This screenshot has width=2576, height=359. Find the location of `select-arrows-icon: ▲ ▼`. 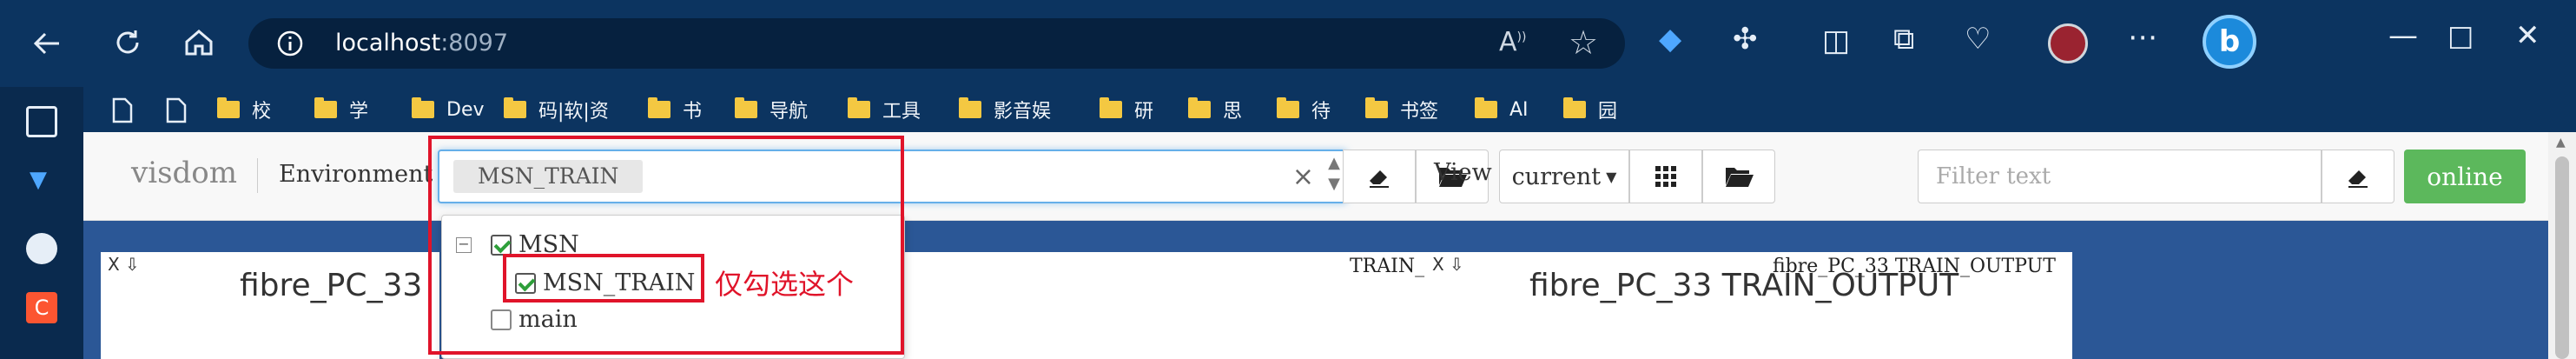

select-arrows-icon: ▲ ▼ is located at coordinates (1334, 174).